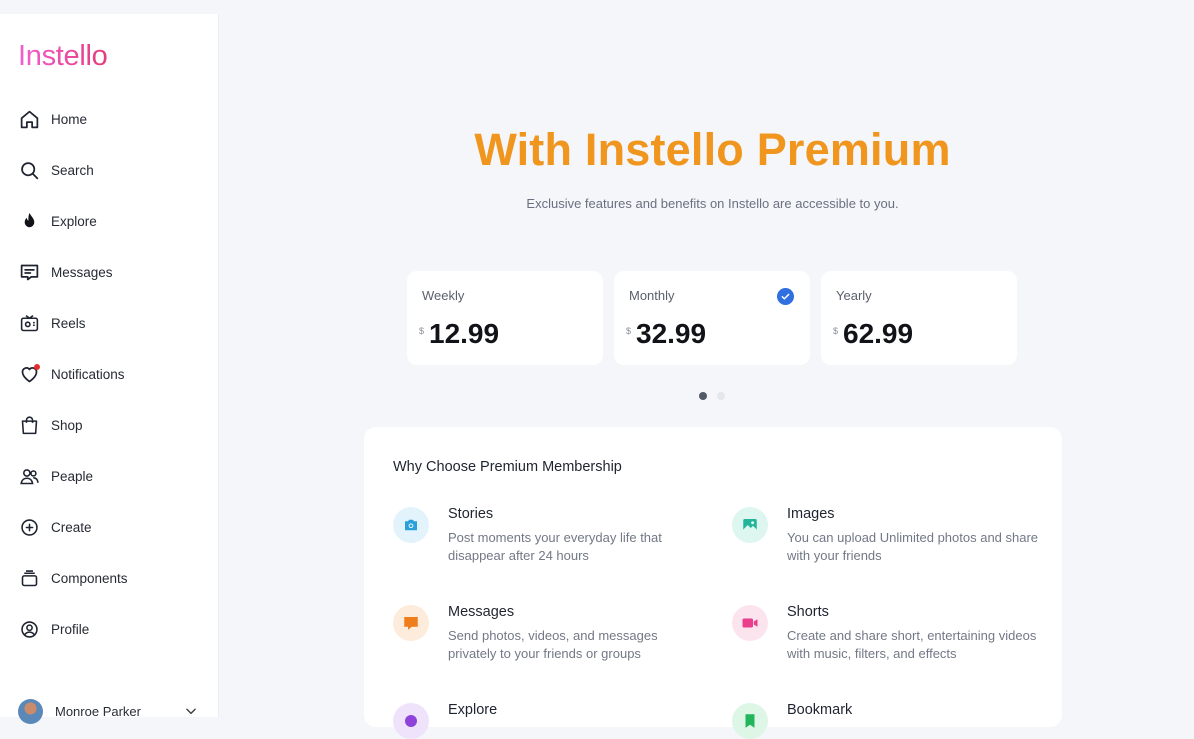  I want to click on sidebar-item-people: Peaple, so click(109, 476).